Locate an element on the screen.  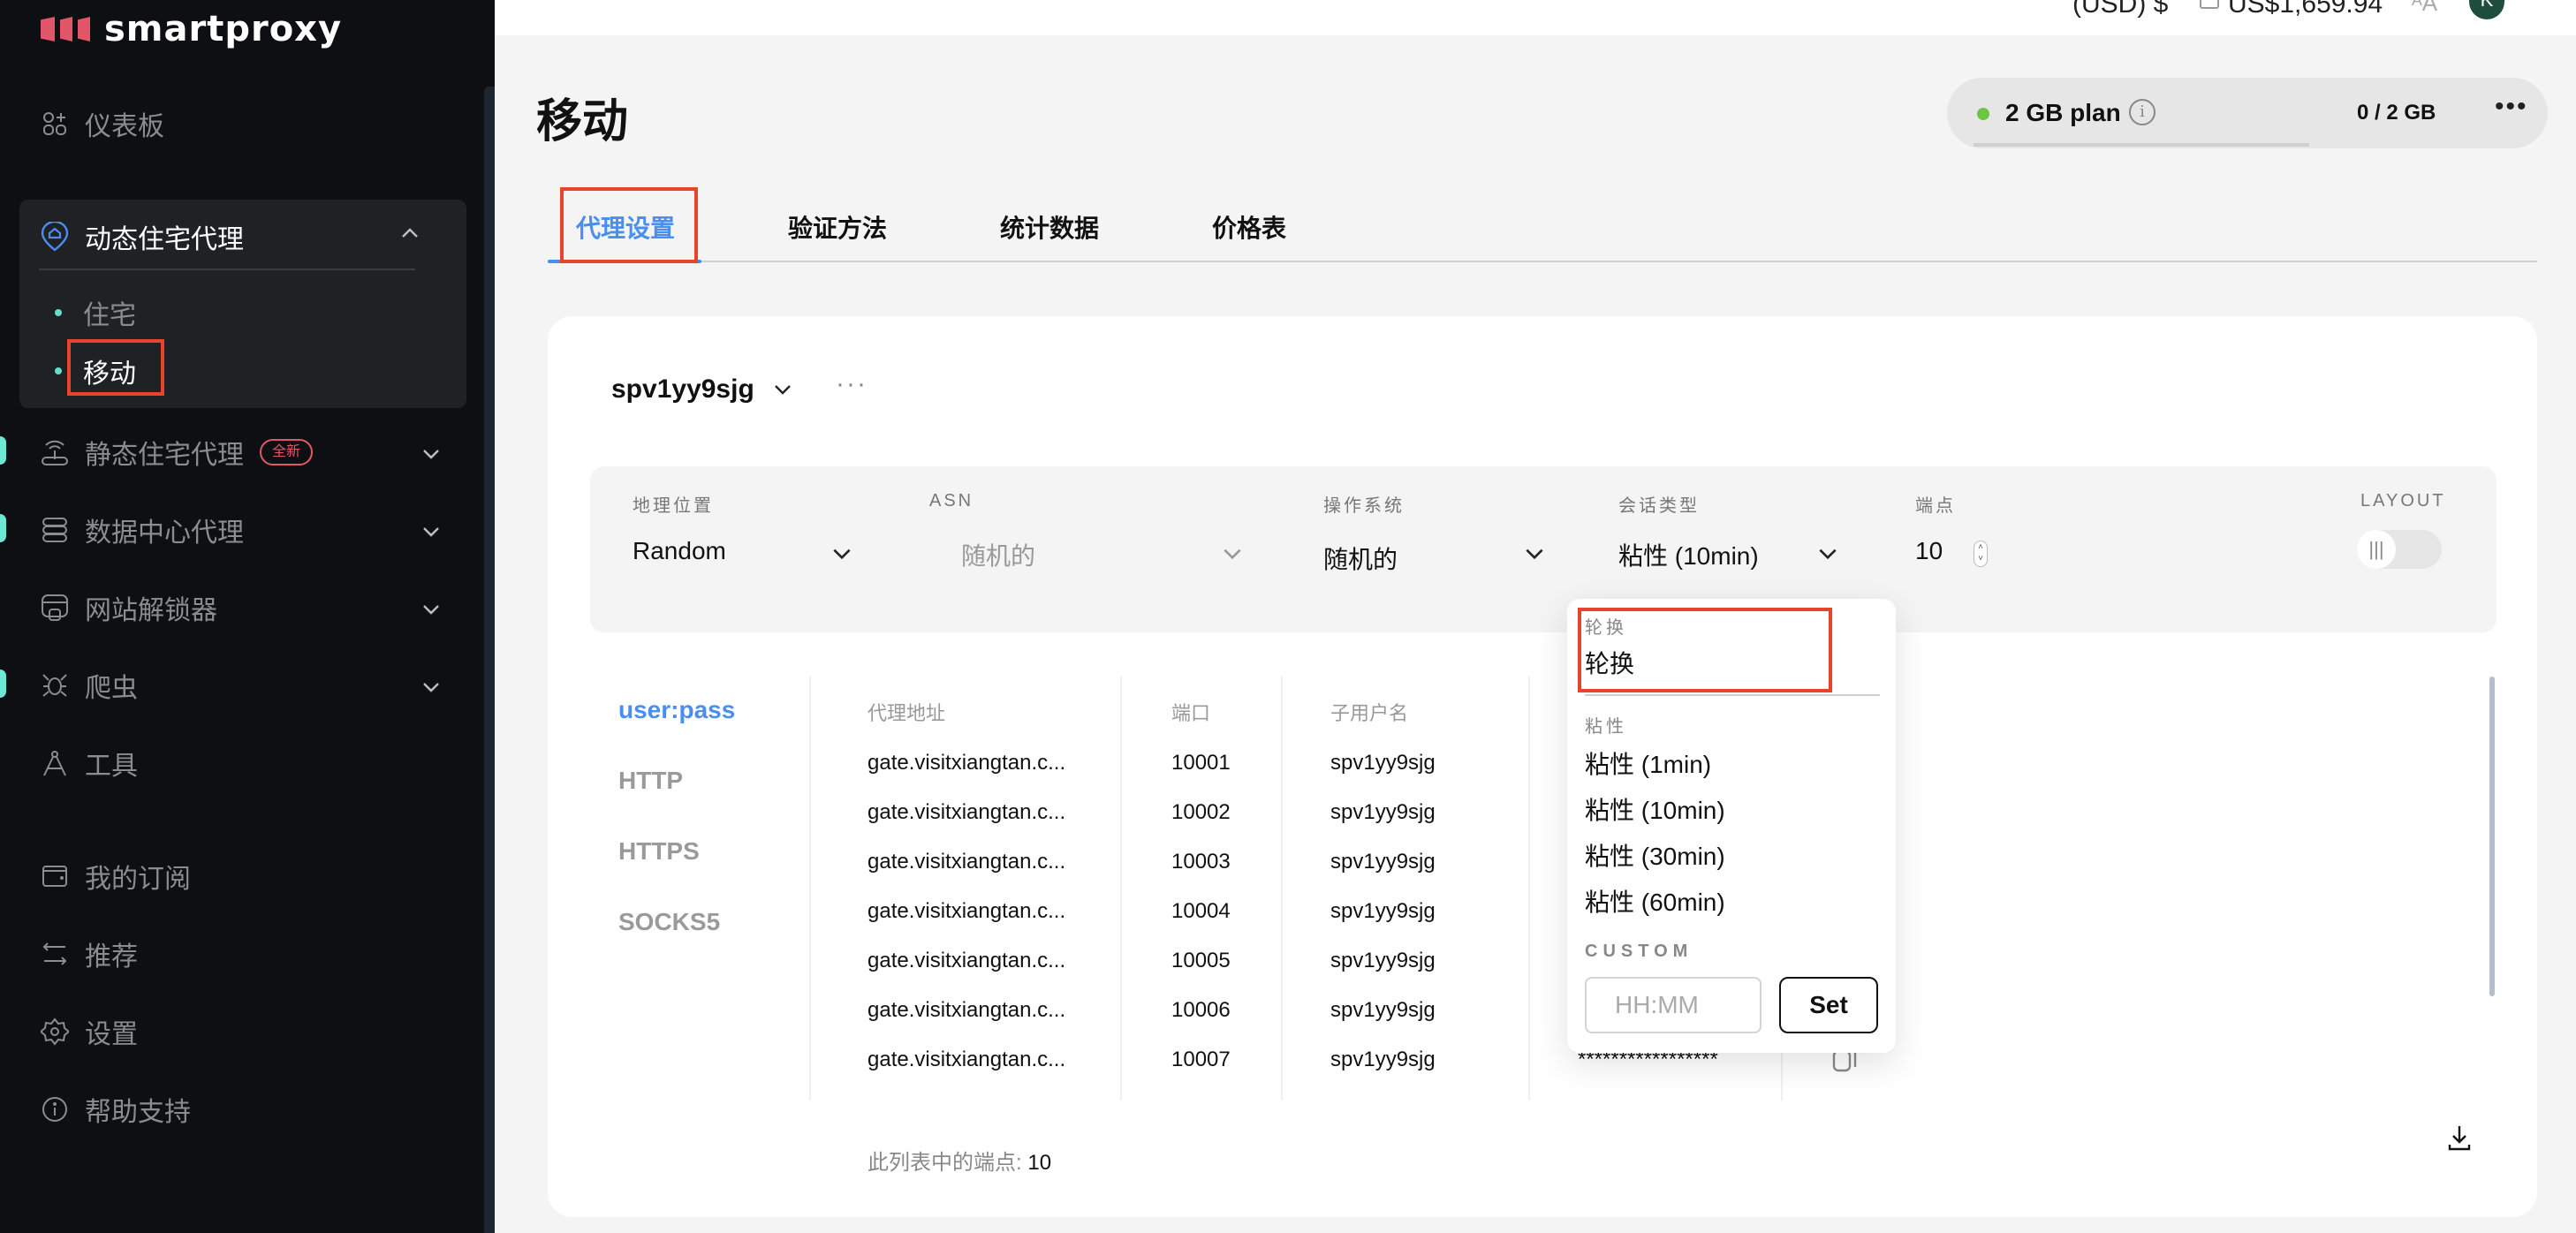
dropdown-option-sticky-1min: 粘性 (1min) is located at coordinates (1648, 763).